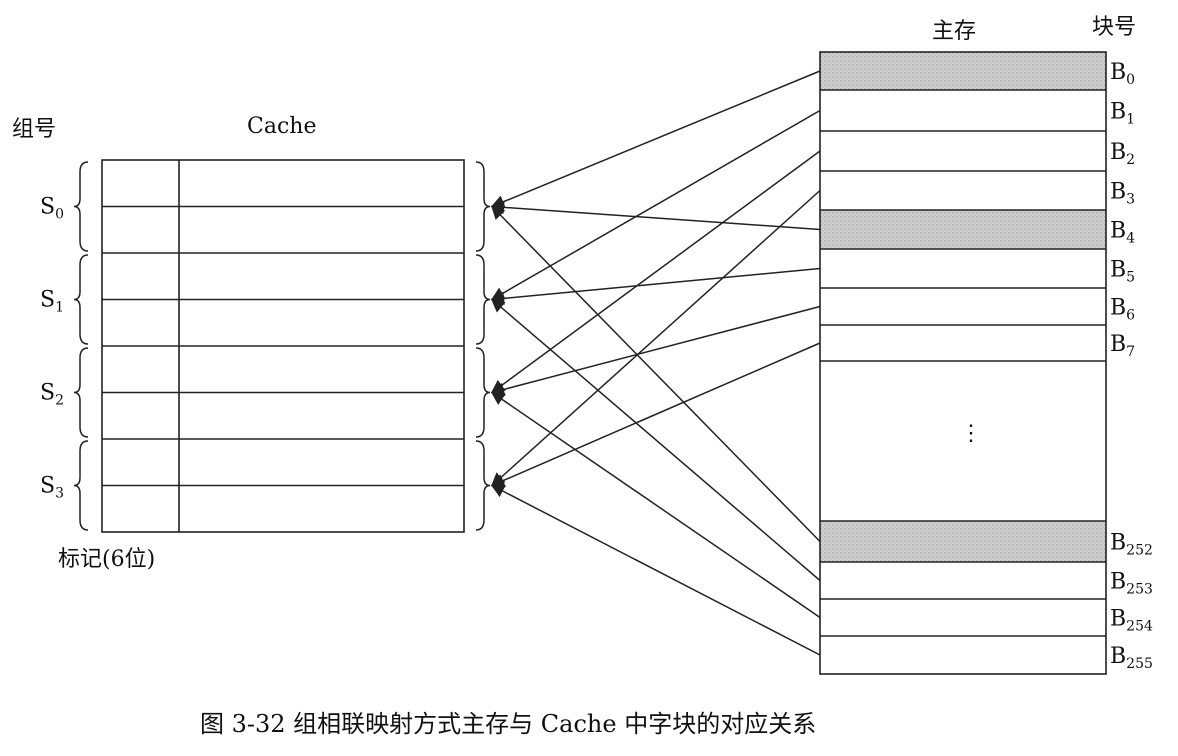  What do you see at coordinates (64, 346) in the screenshot?
I see `set-labels: S0 S1 S2 S3` at bounding box center [64, 346].